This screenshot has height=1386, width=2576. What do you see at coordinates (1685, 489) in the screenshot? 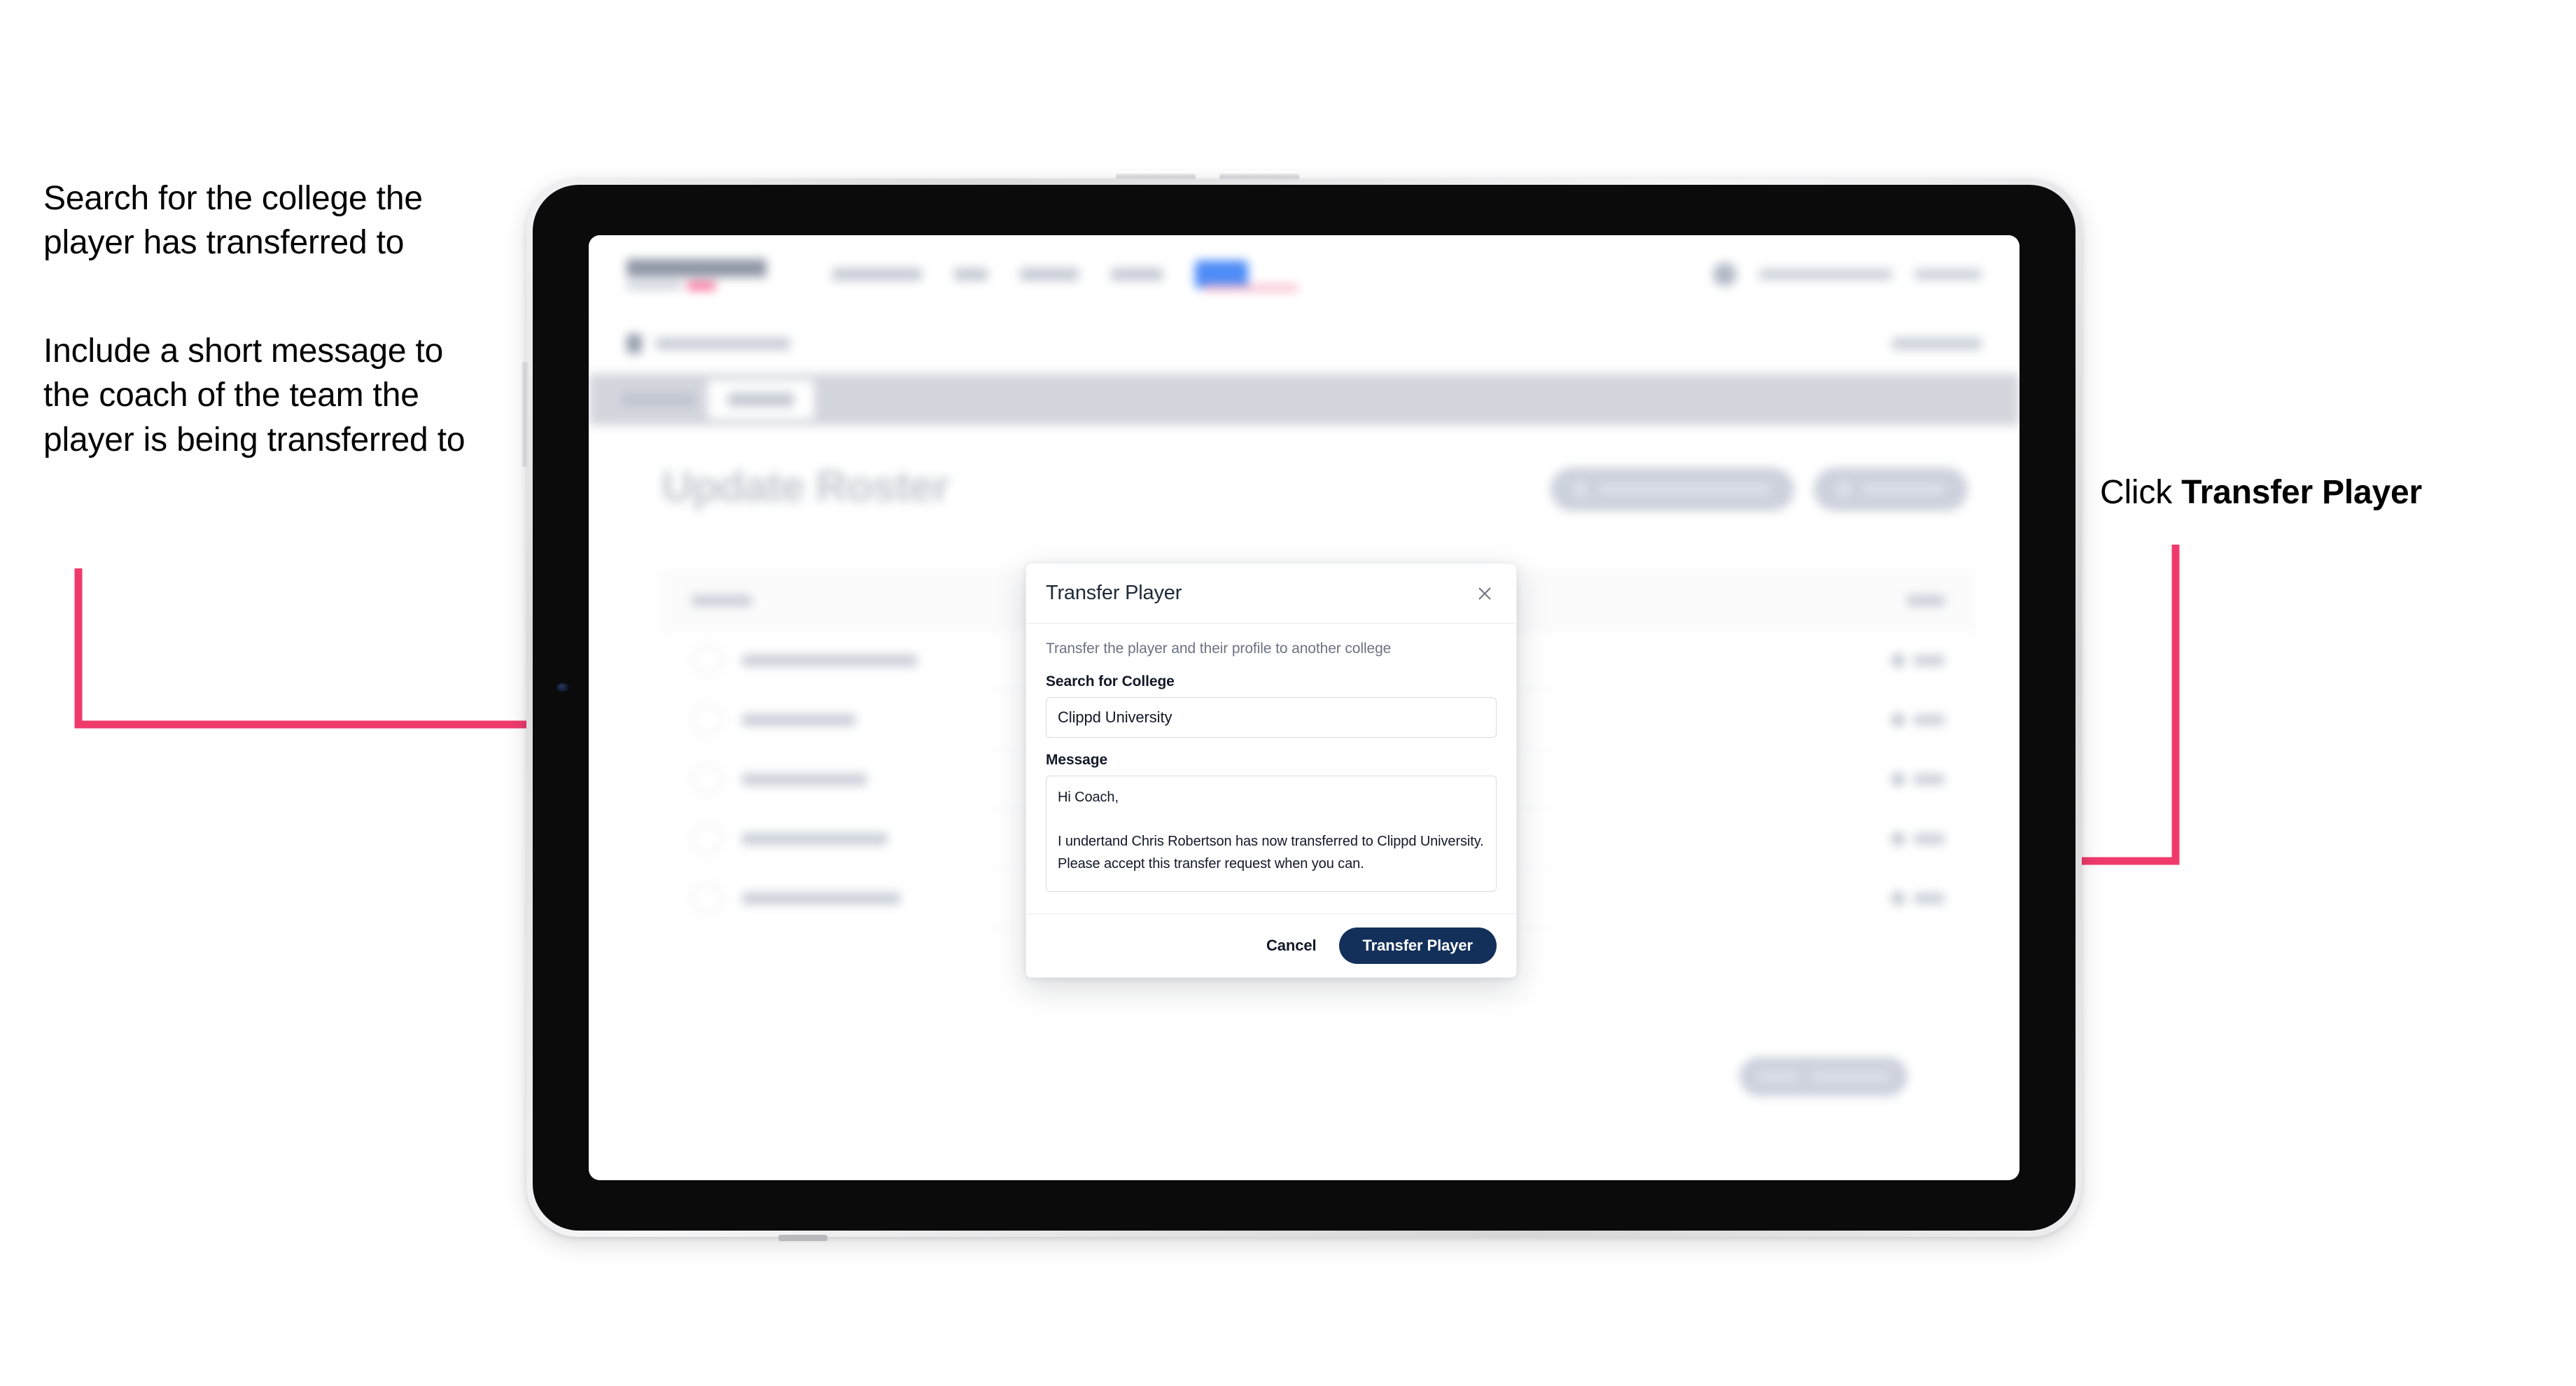
I see `request-player-transfer-label` at bounding box center [1685, 489].